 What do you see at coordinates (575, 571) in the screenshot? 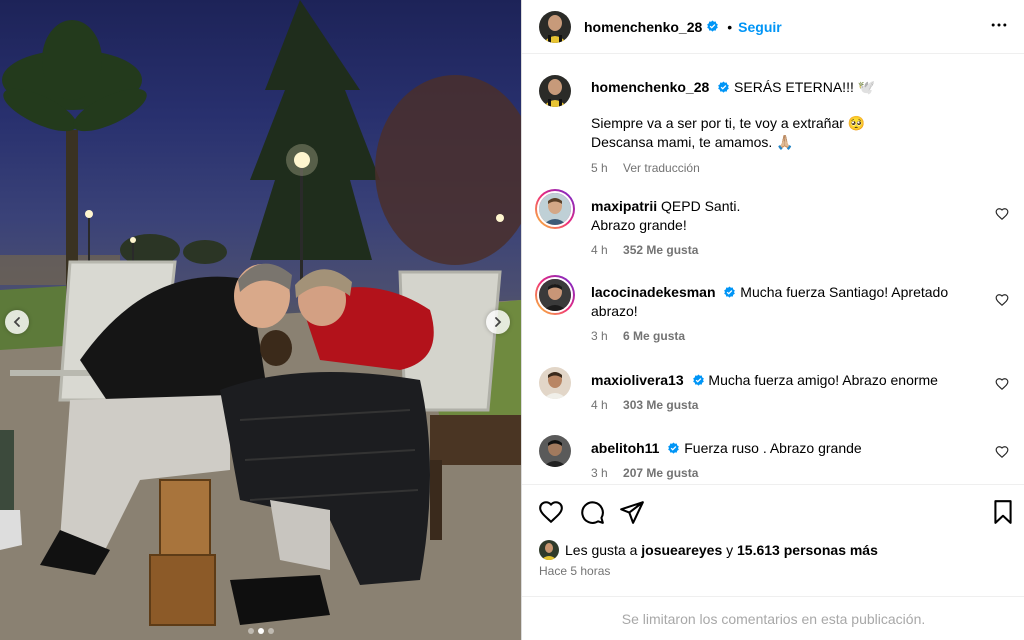
I see `post-timestamp: Hace 5 horas` at bounding box center [575, 571].